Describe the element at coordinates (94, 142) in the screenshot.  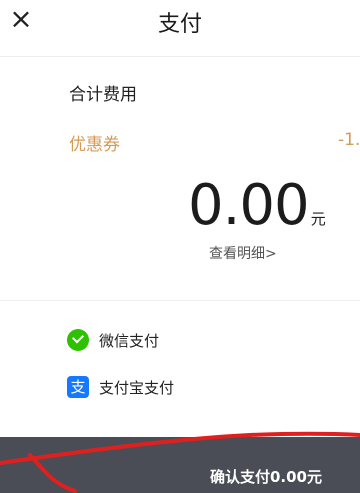
I see `coupon-label: 优惠券` at that location.